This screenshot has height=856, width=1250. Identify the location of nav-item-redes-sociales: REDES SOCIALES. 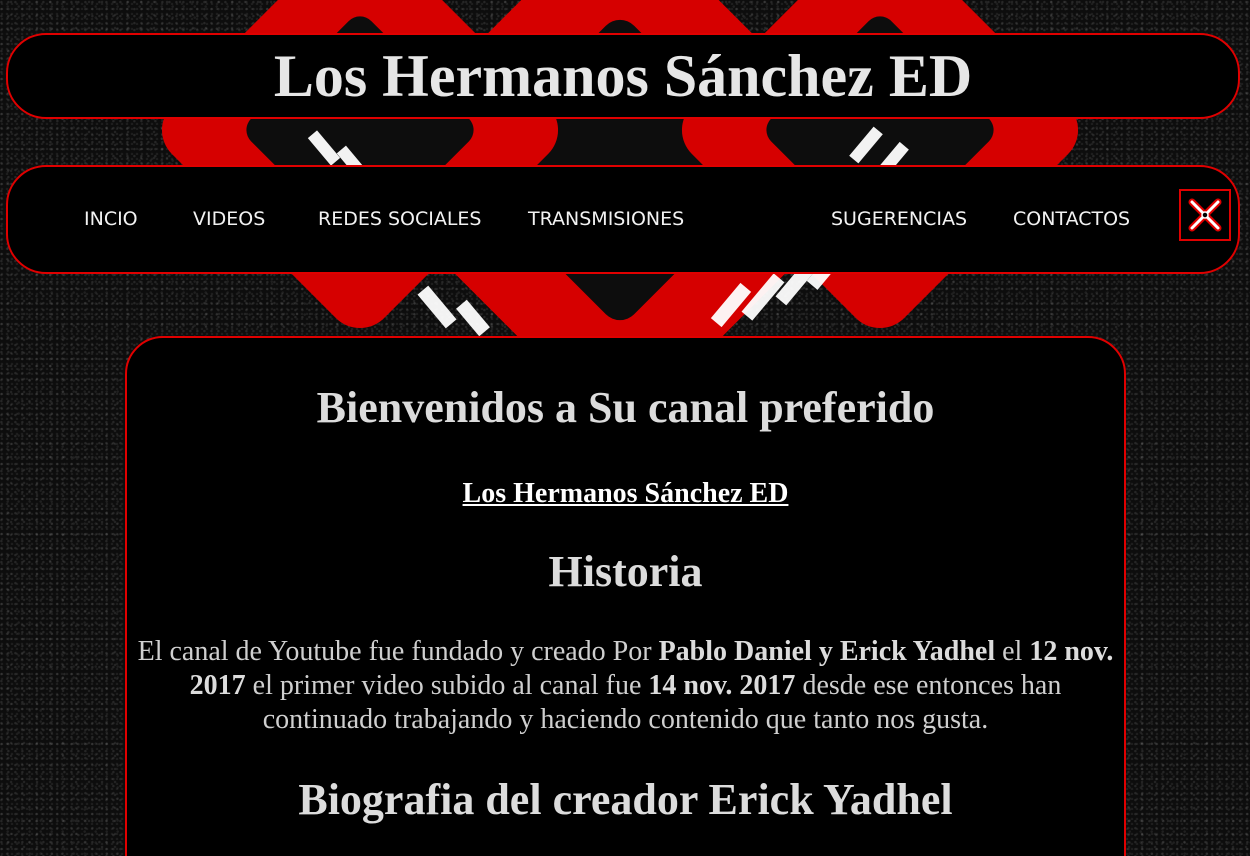
(399, 219).